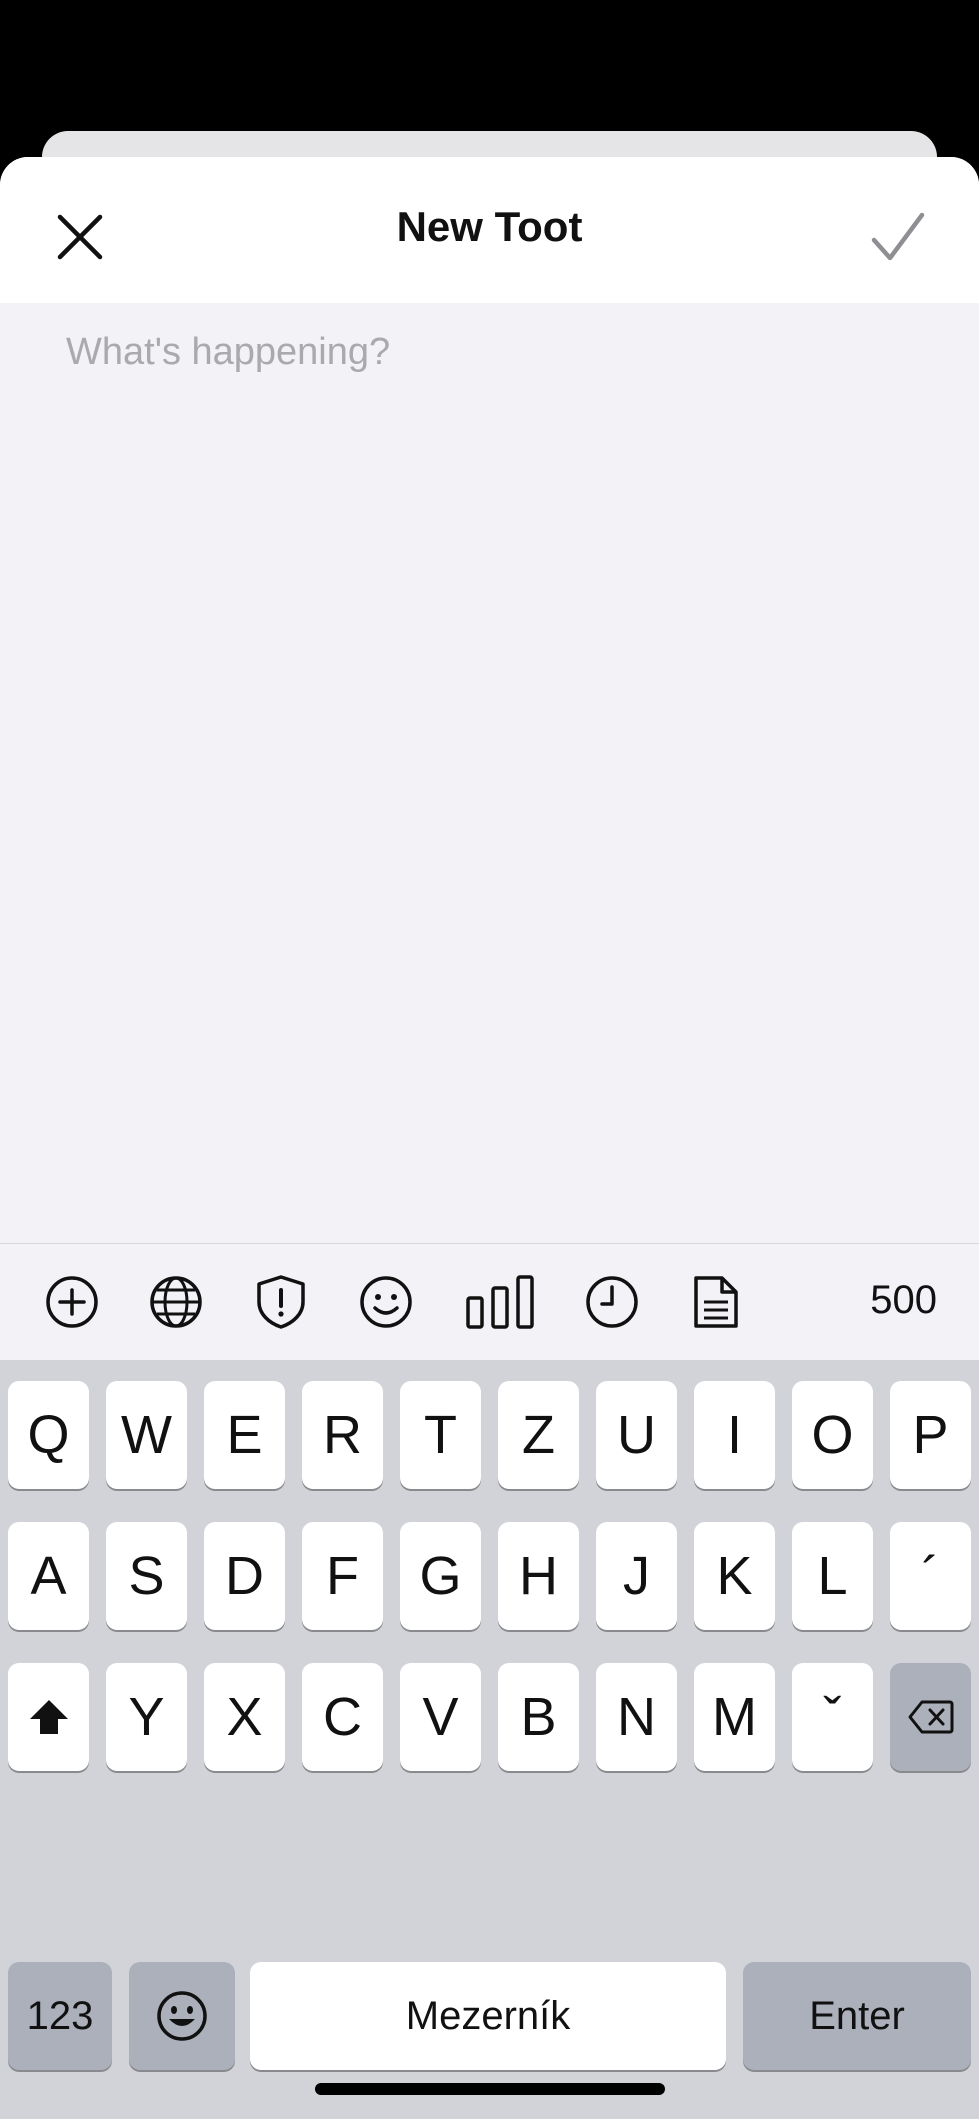 Image resolution: width=979 pixels, height=2119 pixels. Describe the element at coordinates (930, 1435) in the screenshot. I see `key-p: P` at that location.